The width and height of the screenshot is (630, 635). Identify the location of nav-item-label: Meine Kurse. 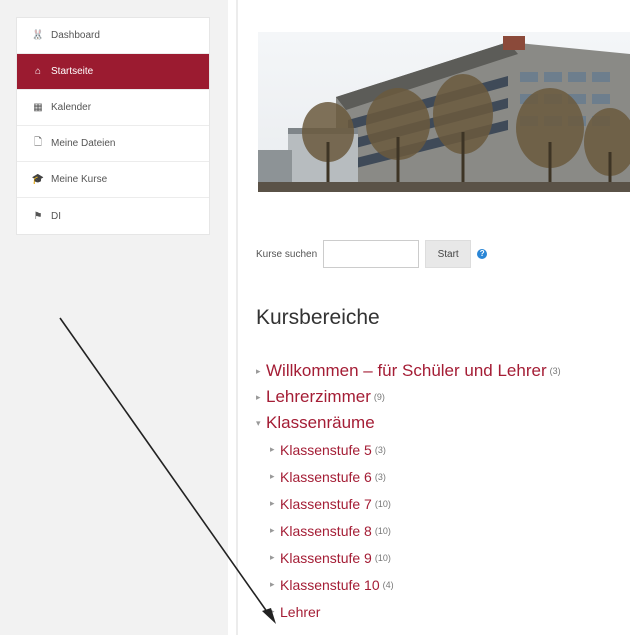
(79, 179).